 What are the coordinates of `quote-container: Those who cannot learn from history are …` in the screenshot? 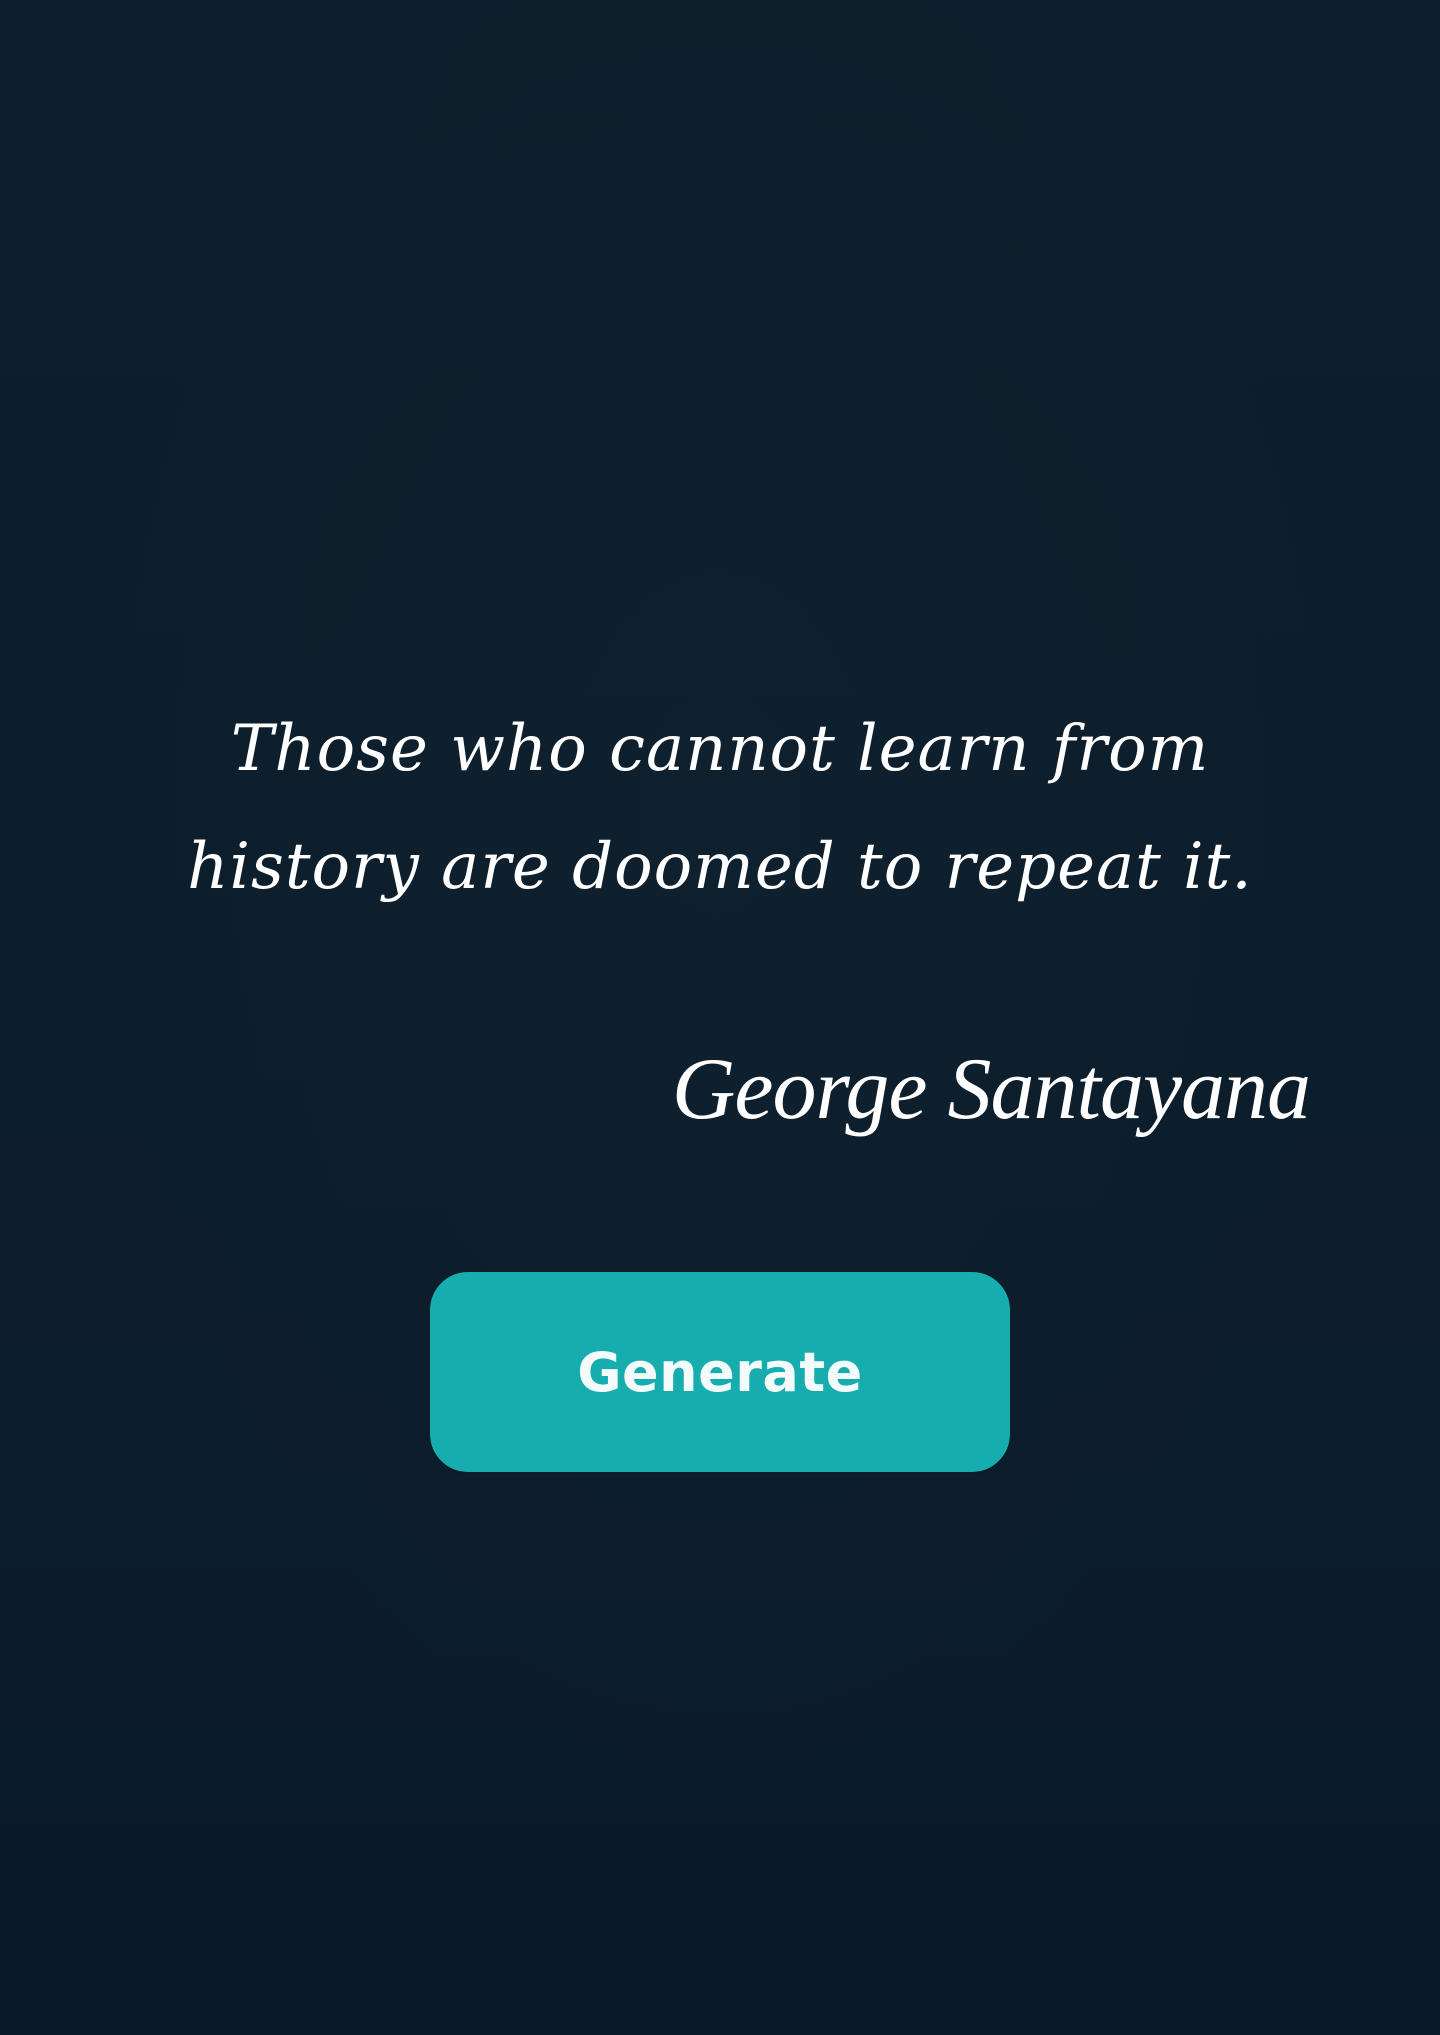 It's located at (720, 808).